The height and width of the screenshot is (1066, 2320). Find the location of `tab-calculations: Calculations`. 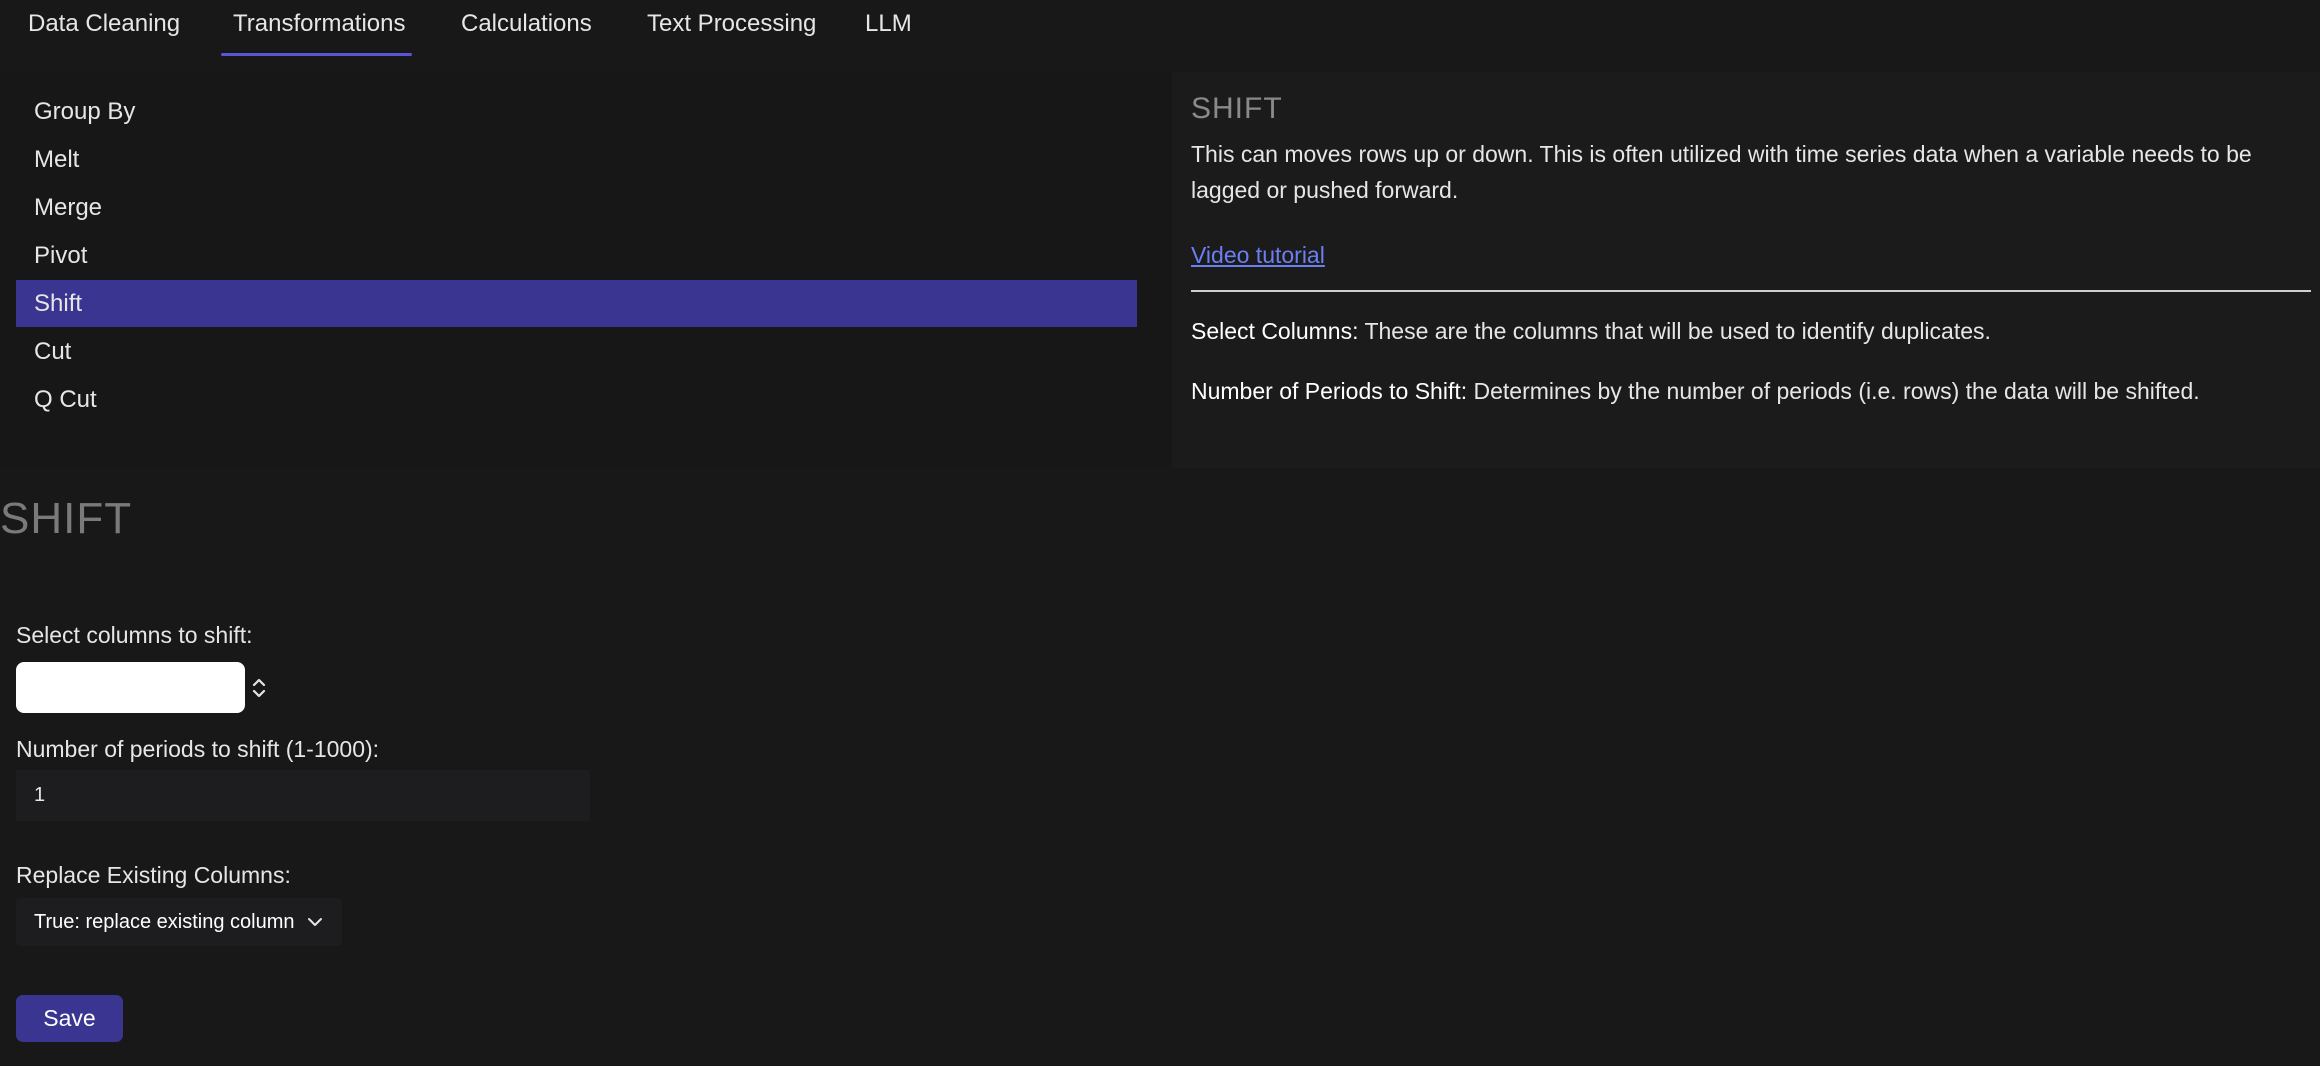

tab-calculations: Calculations is located at coordinates (526, 29).